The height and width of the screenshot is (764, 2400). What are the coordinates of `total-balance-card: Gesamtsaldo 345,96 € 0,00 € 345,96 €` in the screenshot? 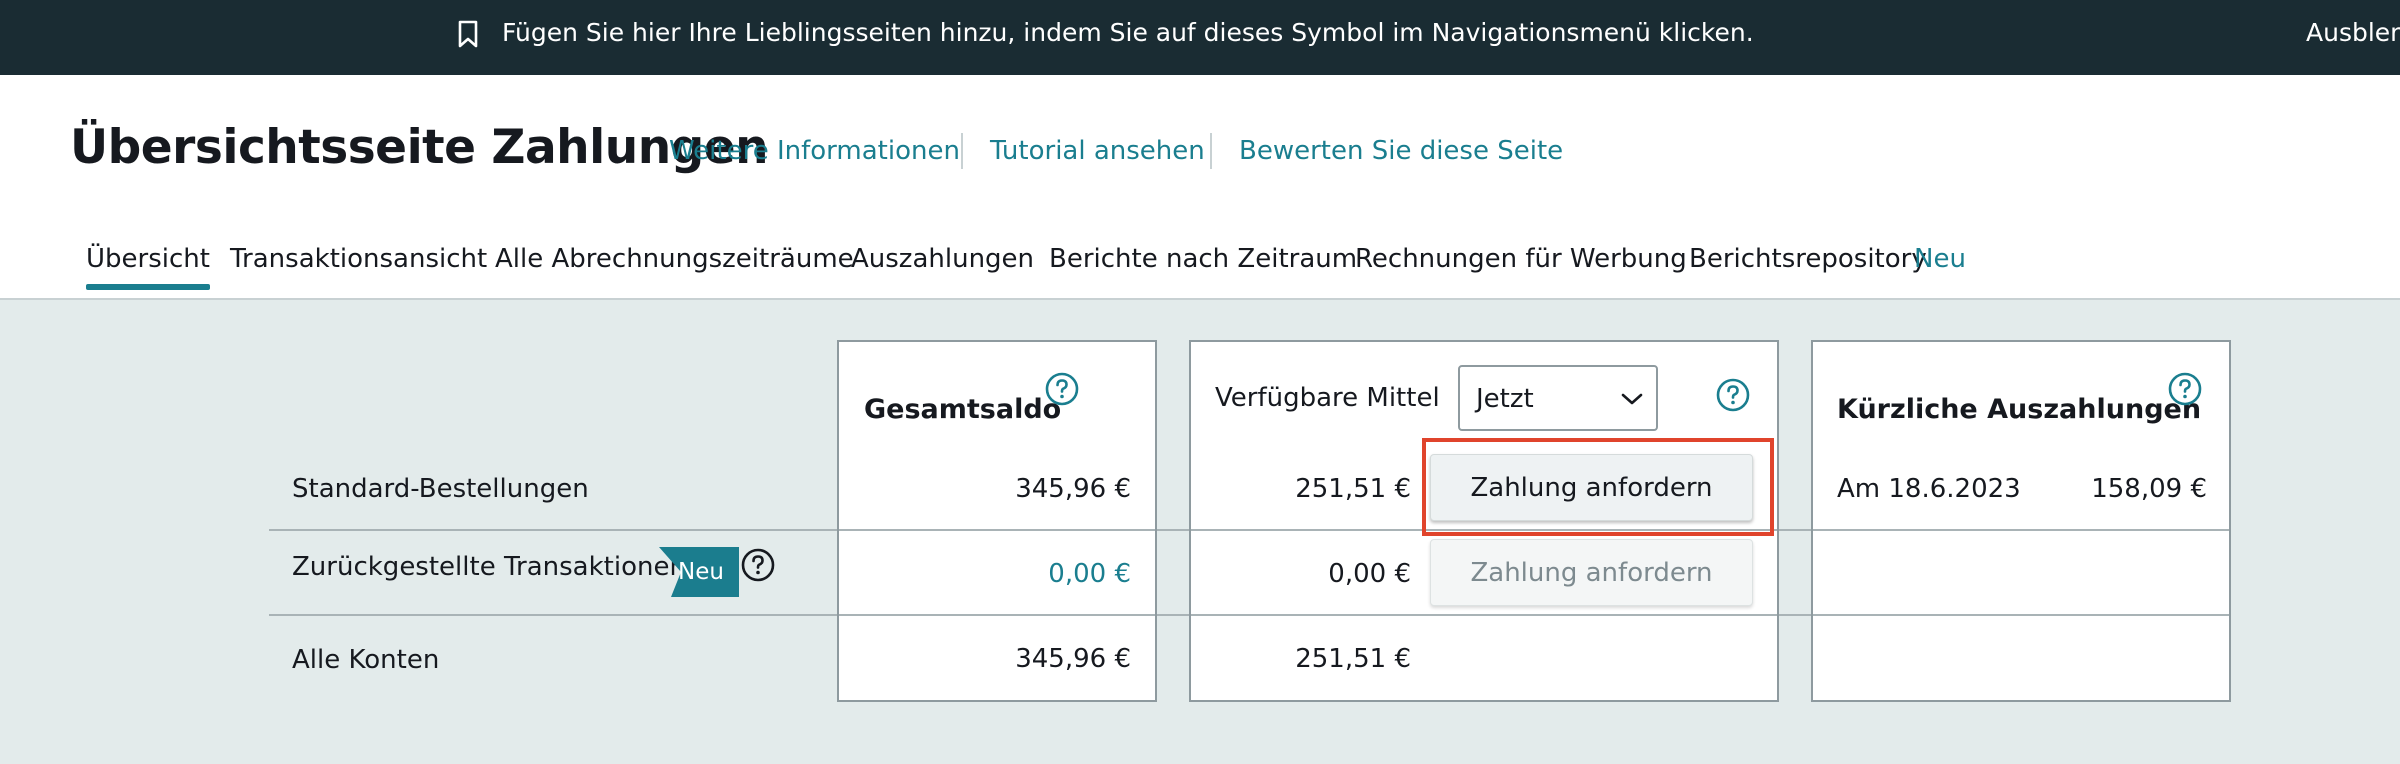 It's located at (997, 521).